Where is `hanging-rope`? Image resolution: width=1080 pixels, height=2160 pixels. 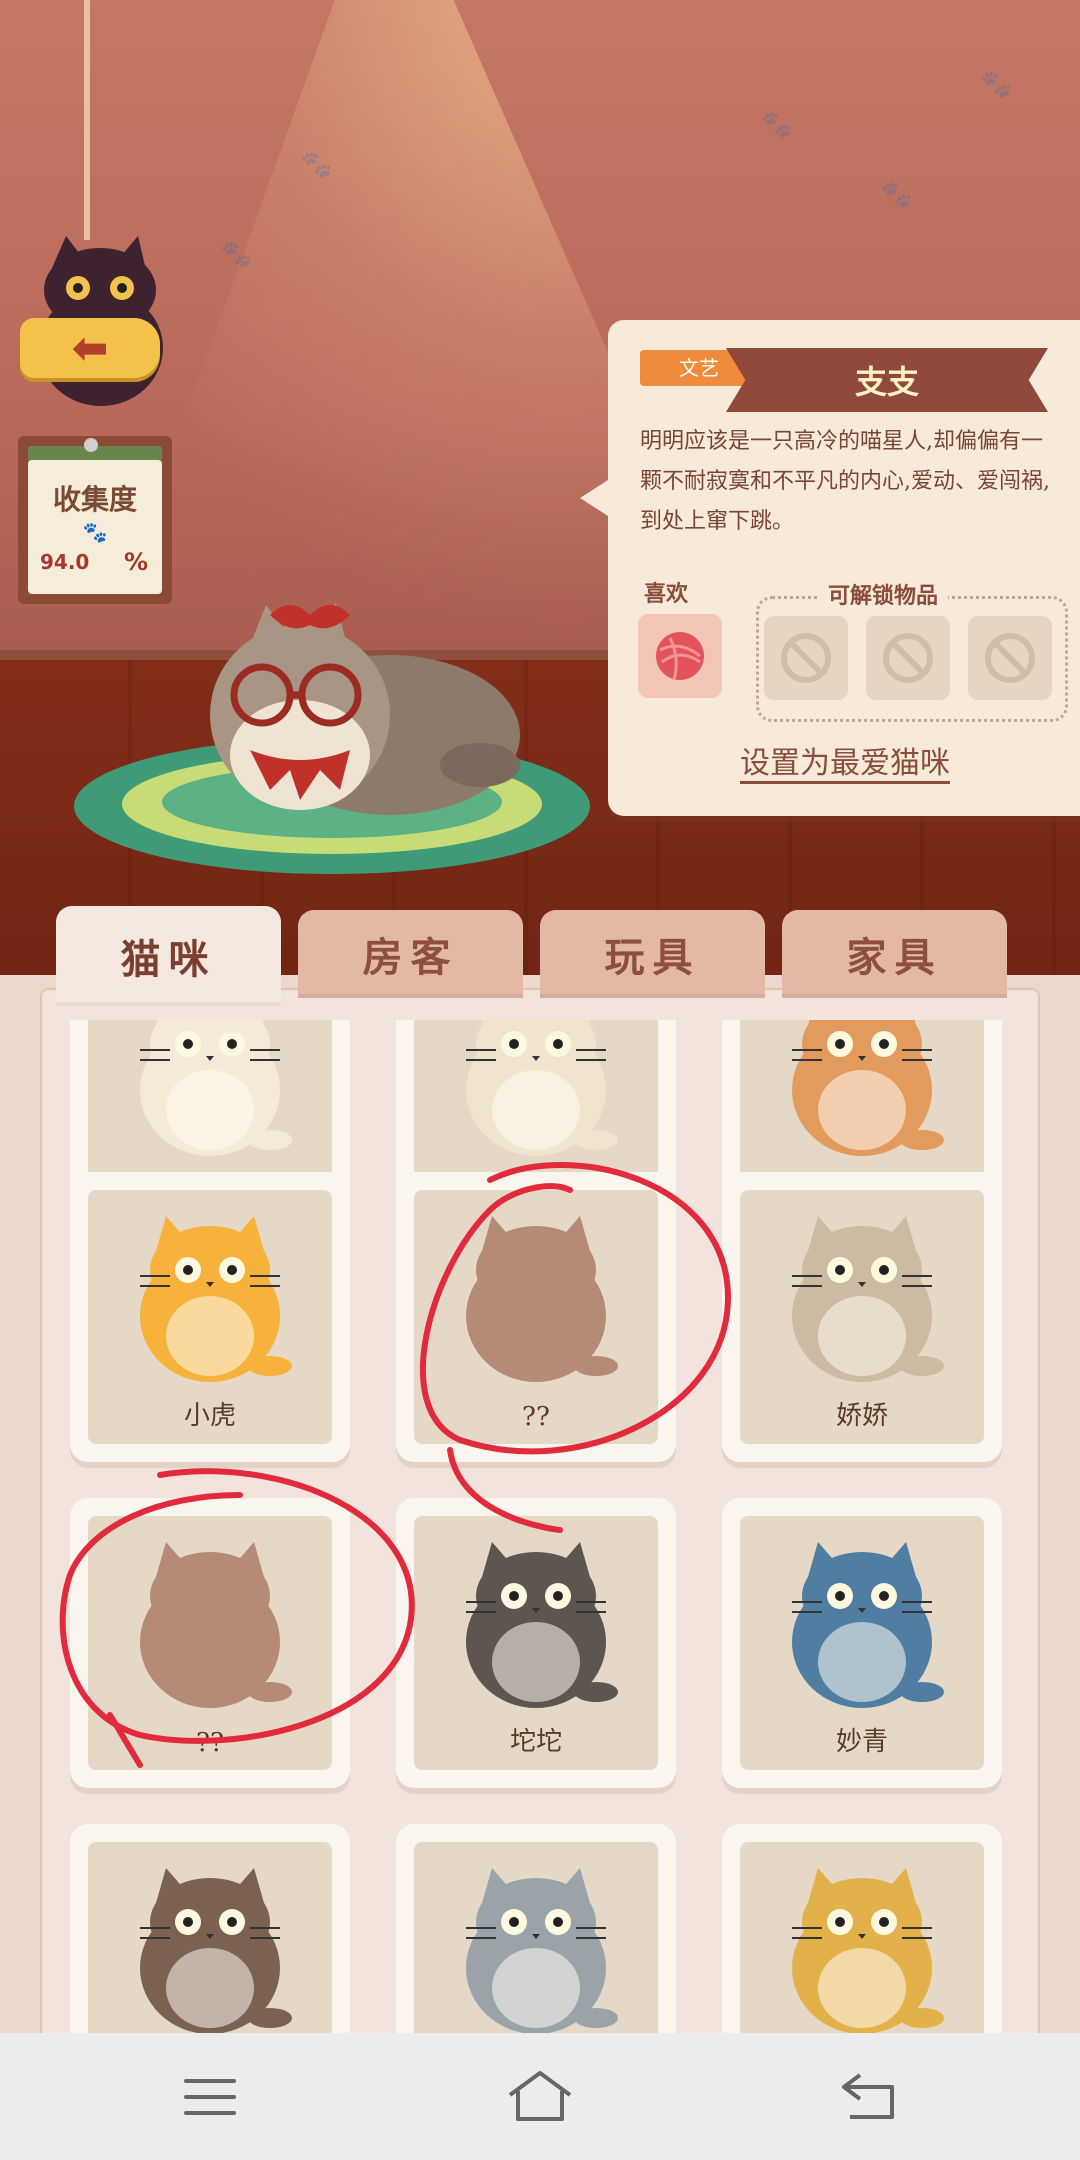 hanging-rope is located at coordinates (87, 120).